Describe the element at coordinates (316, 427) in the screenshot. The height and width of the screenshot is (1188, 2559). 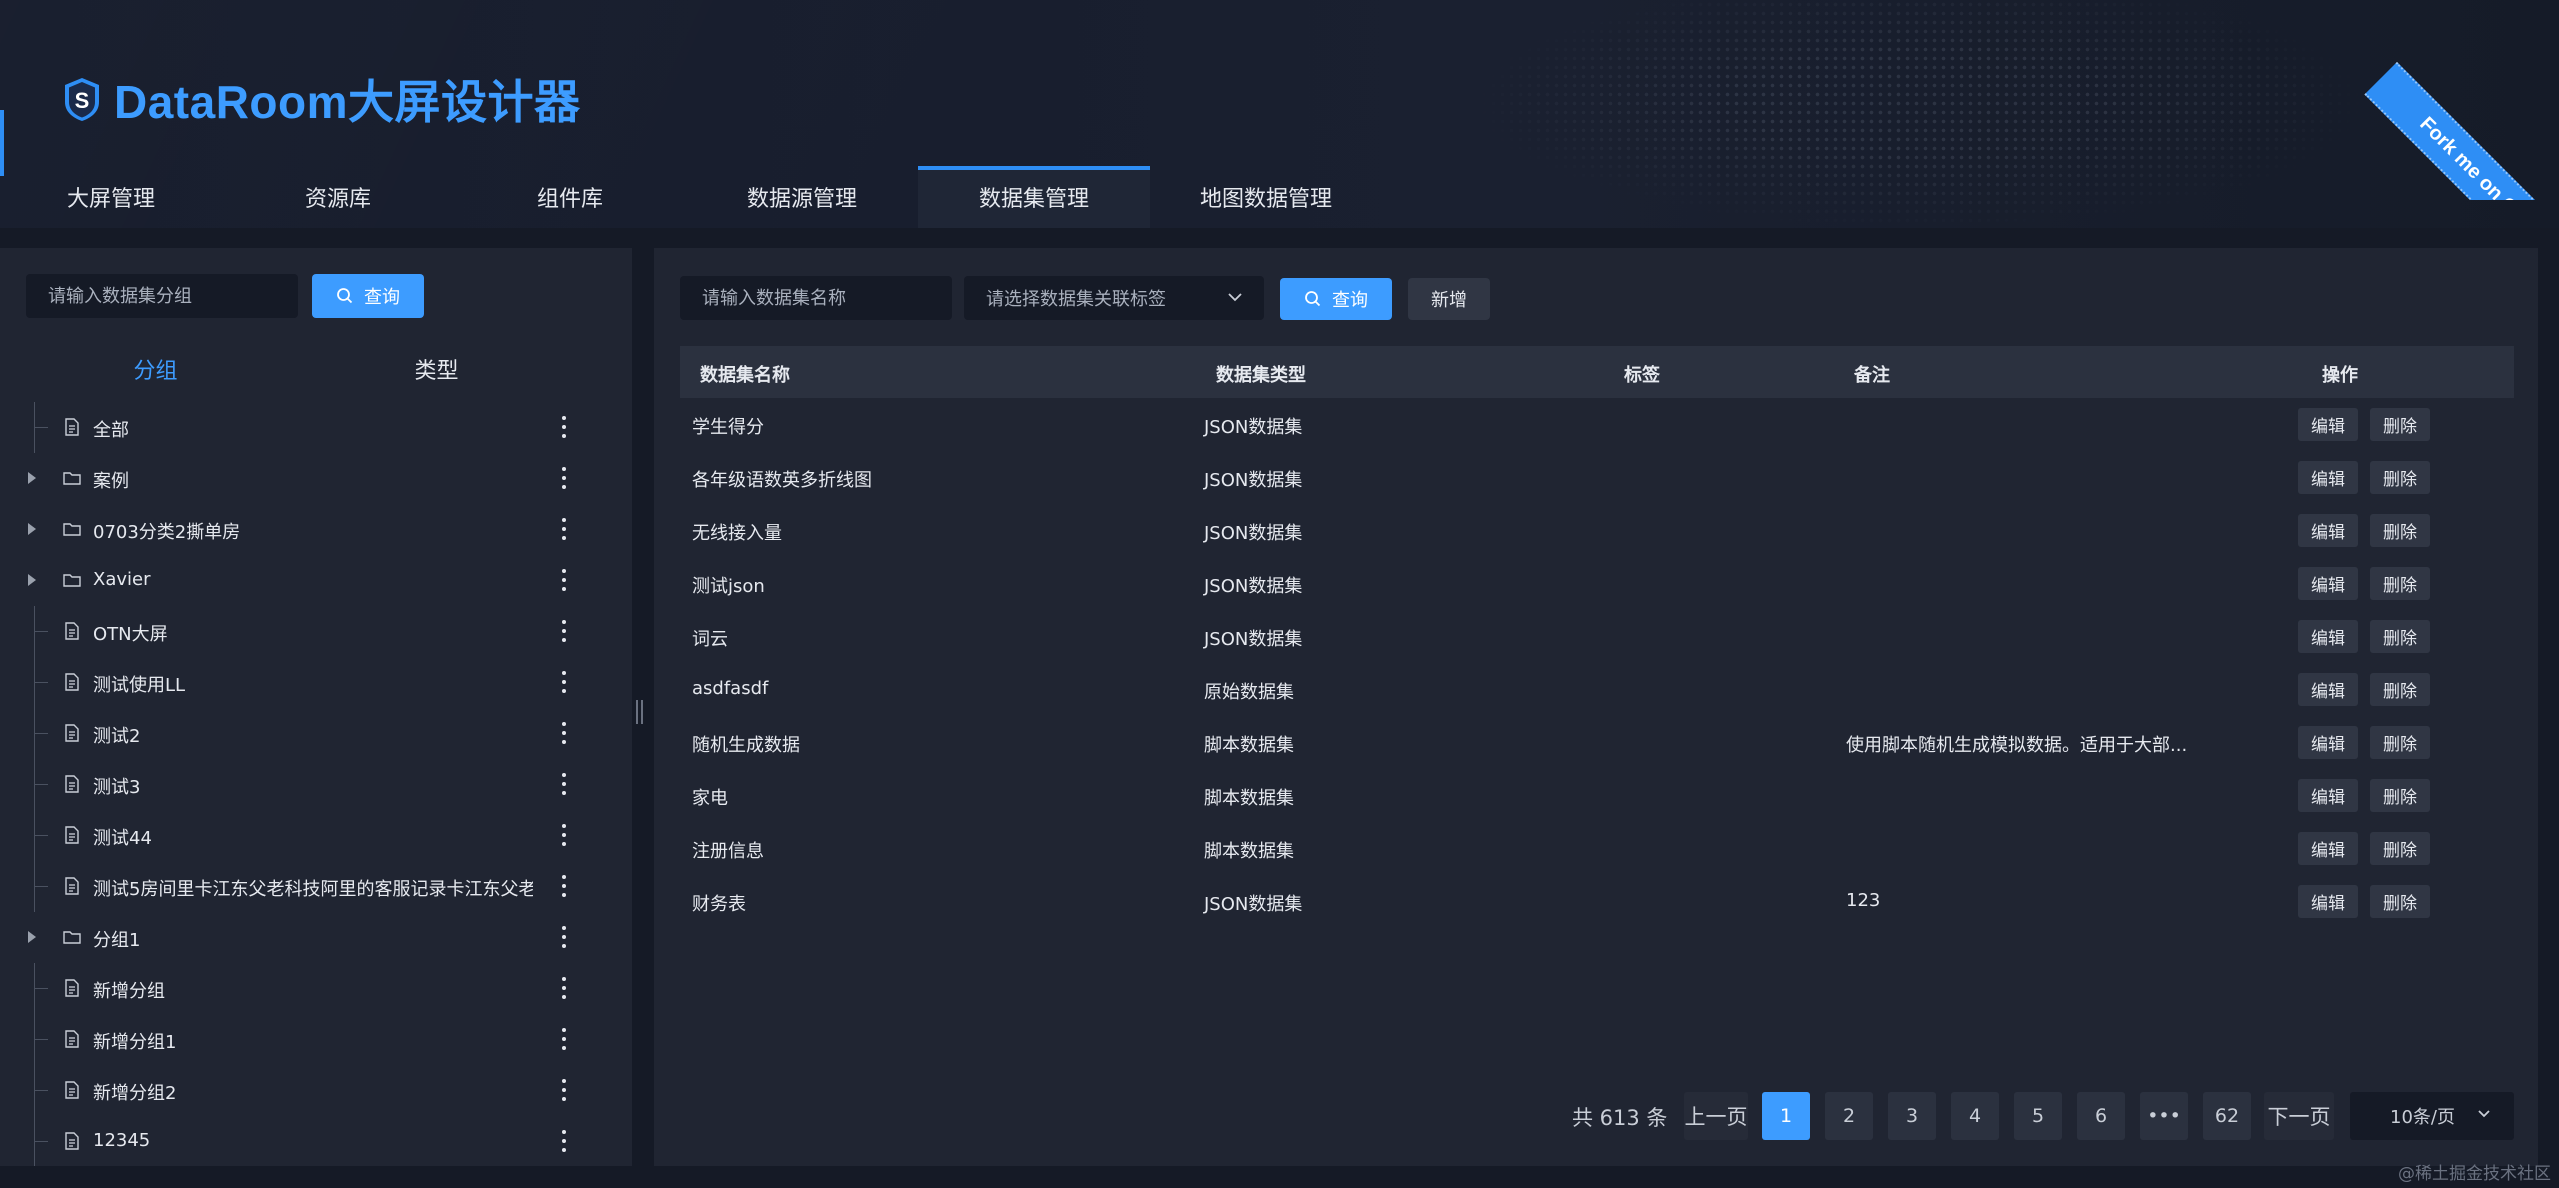
I see `tree-item: 全部` at that location.